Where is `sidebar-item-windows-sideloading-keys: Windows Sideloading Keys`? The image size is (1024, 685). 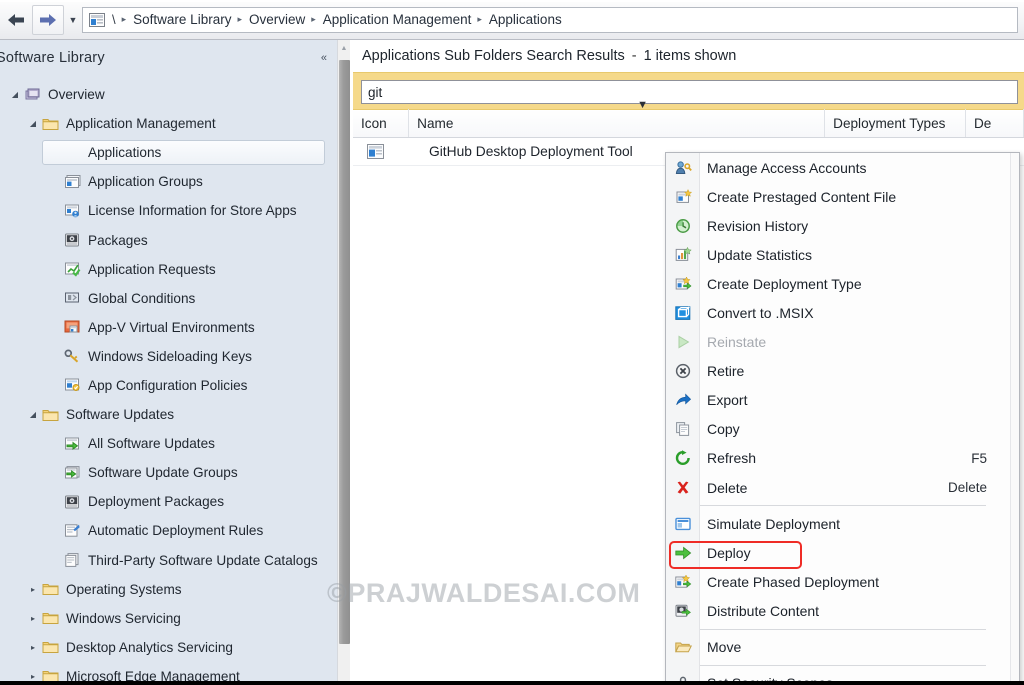 sidebar-item-windows-sideloading-keys: Windows Sideloading Keys is located at coordinates (168, 356).